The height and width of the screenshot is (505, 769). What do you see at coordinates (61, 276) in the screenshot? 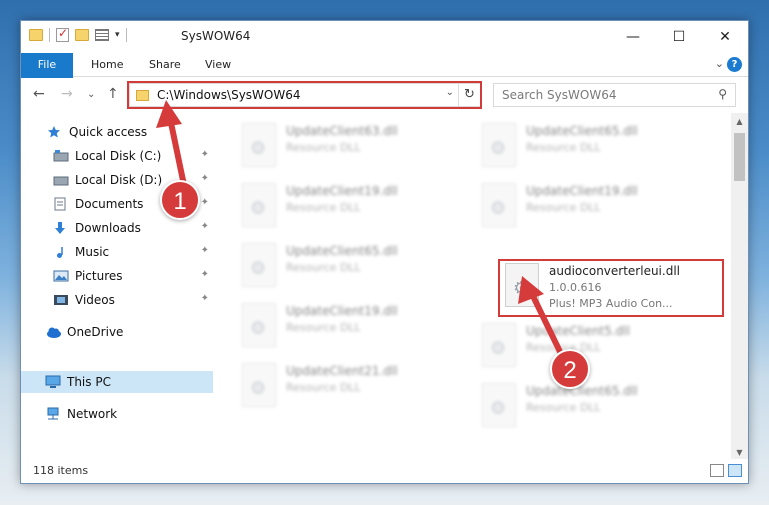
I see `pictures-icon` at bounding box center [61, 276].